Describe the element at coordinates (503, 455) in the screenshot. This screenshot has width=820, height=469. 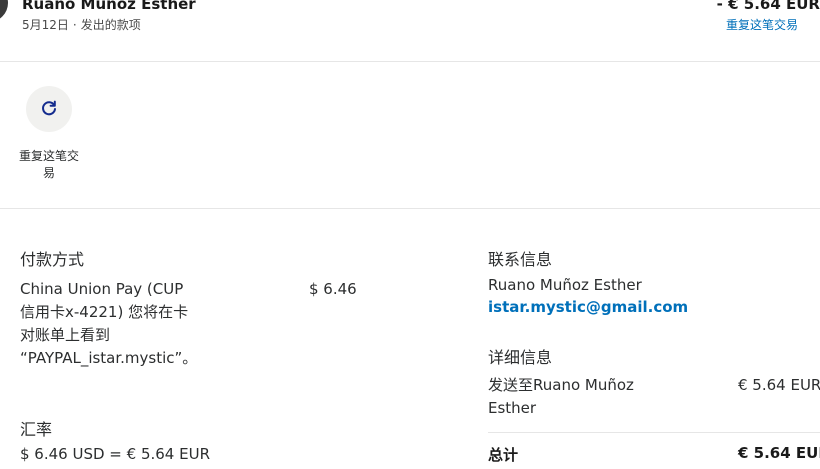
I see `total-label: 总计` at that location.